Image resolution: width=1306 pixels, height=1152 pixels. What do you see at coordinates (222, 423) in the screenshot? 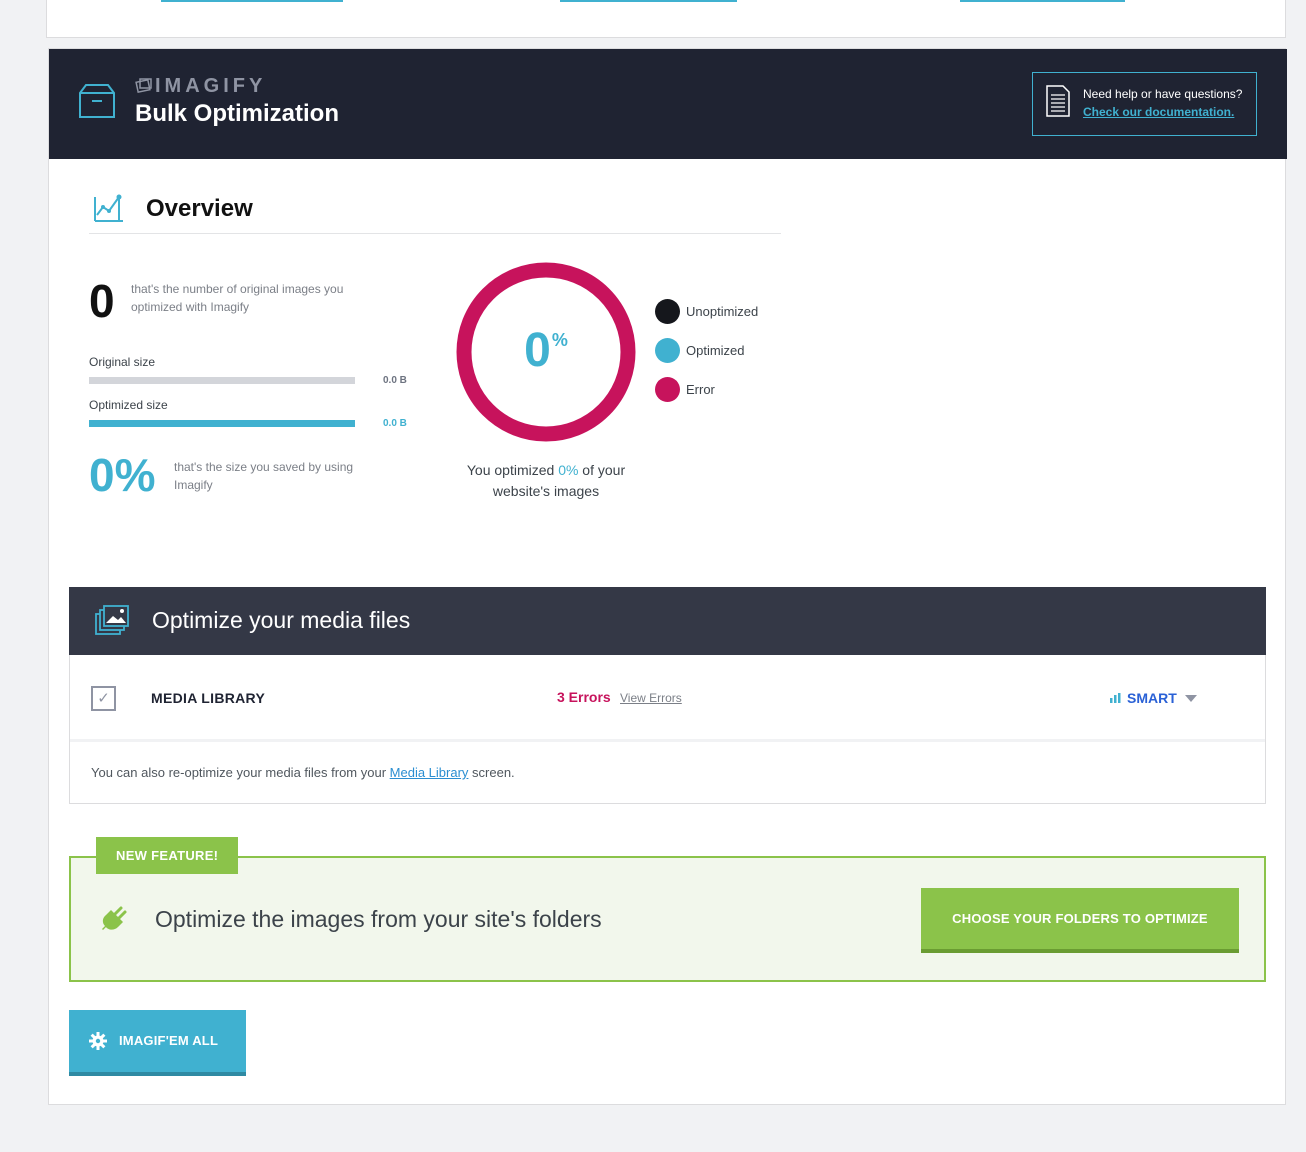
I see `optimized-size-bar` at bounding box center [222, 423].